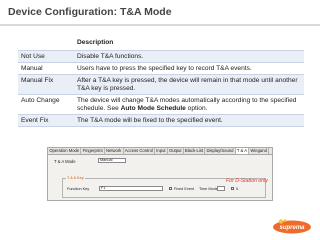 The height and width of the screenshot is (240, 320). Describe the element at coordinates (90, 161) in the screenshot. I see `ta-mode-row: T & A Mode Manual` at that location.